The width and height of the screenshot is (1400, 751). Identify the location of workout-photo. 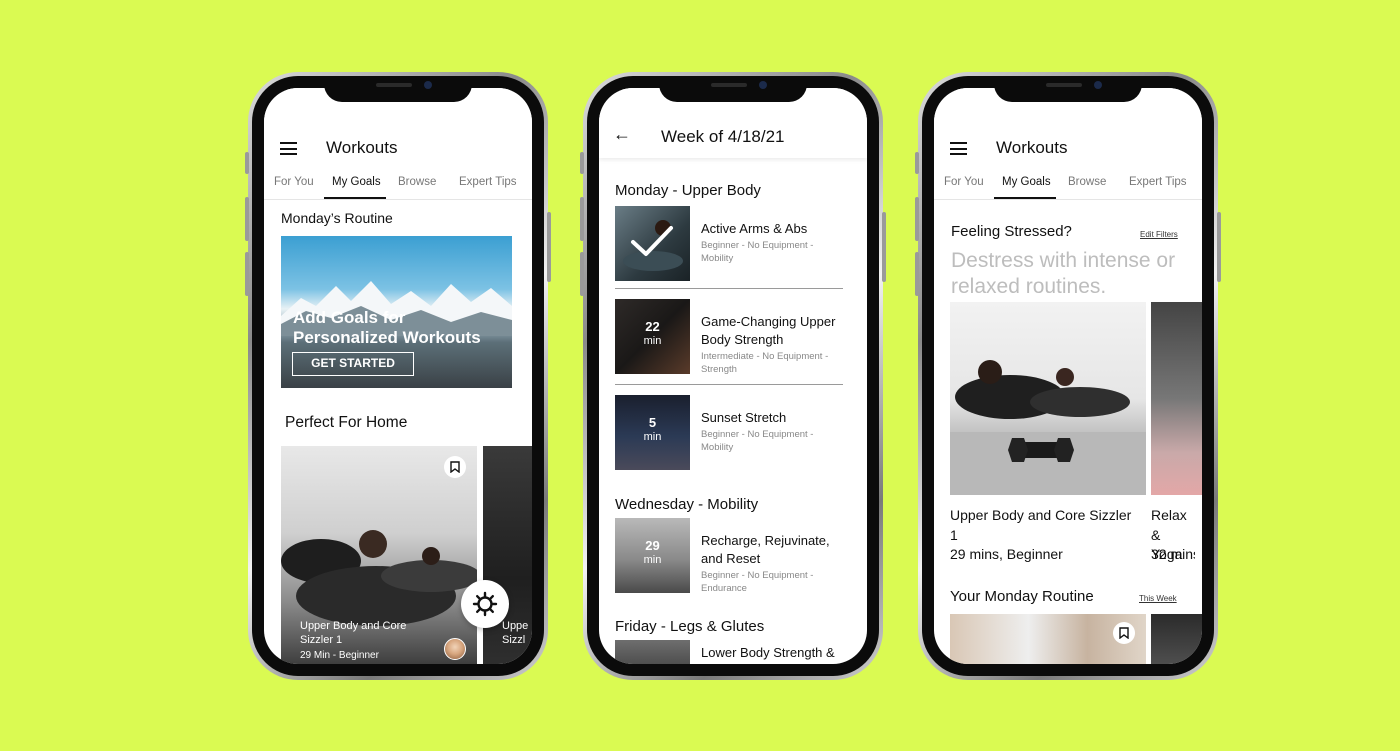
(1048, 427).